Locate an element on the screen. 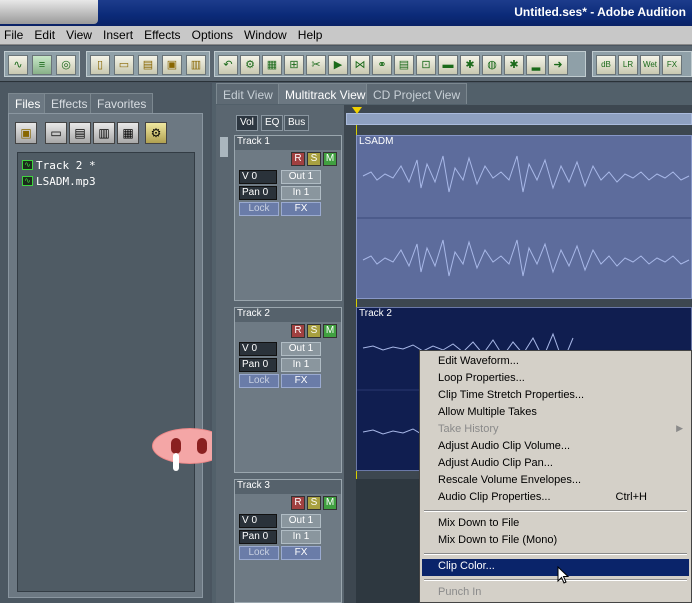 This screenshot has height=603, width=692. app-icon-tab is located at coordinates (49, 12).